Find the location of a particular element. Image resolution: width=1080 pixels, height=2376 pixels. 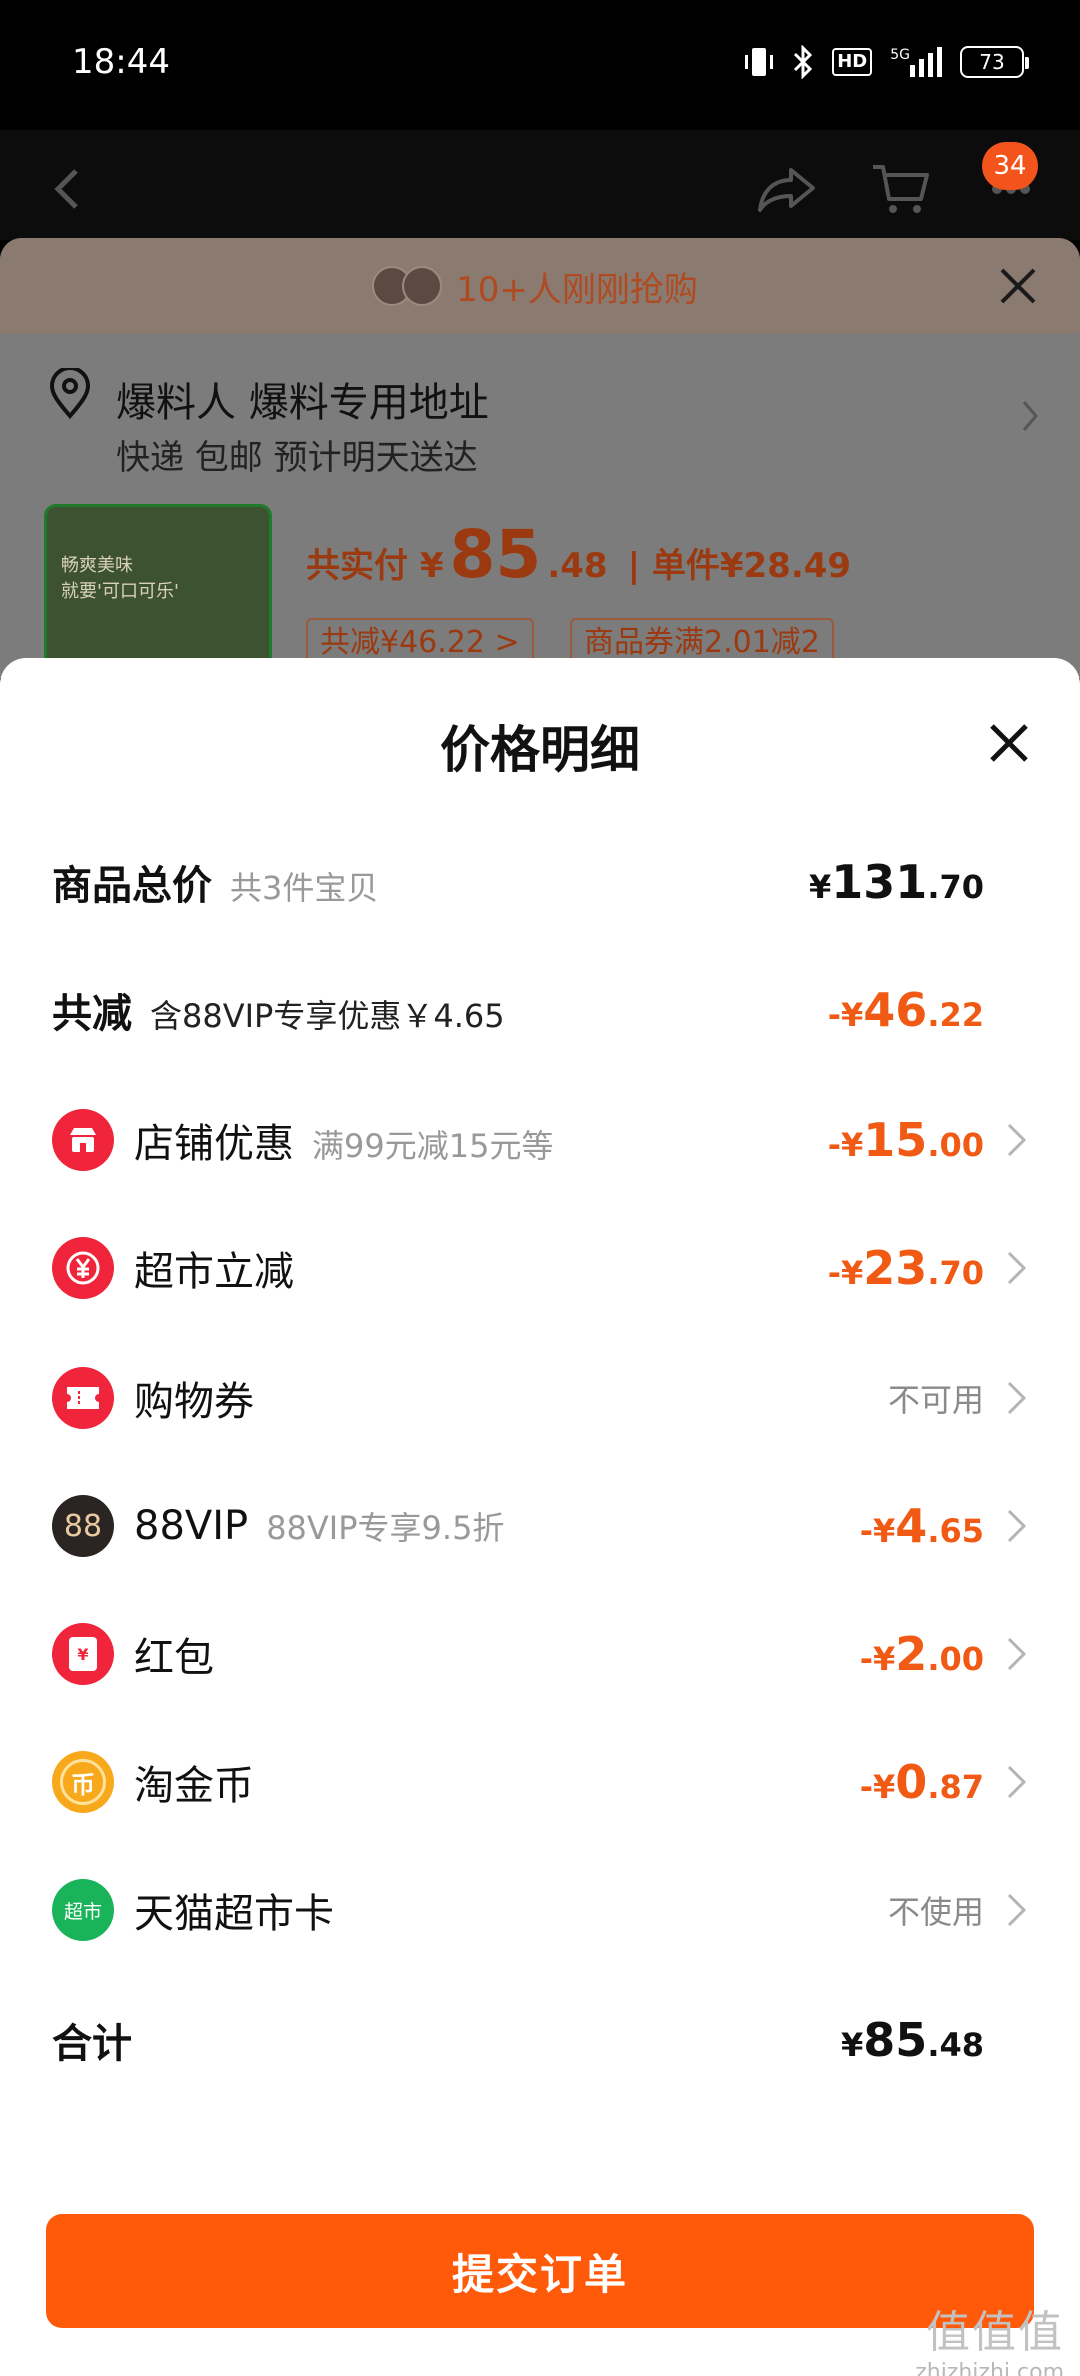

avatar is located at coordinates (422, 286).